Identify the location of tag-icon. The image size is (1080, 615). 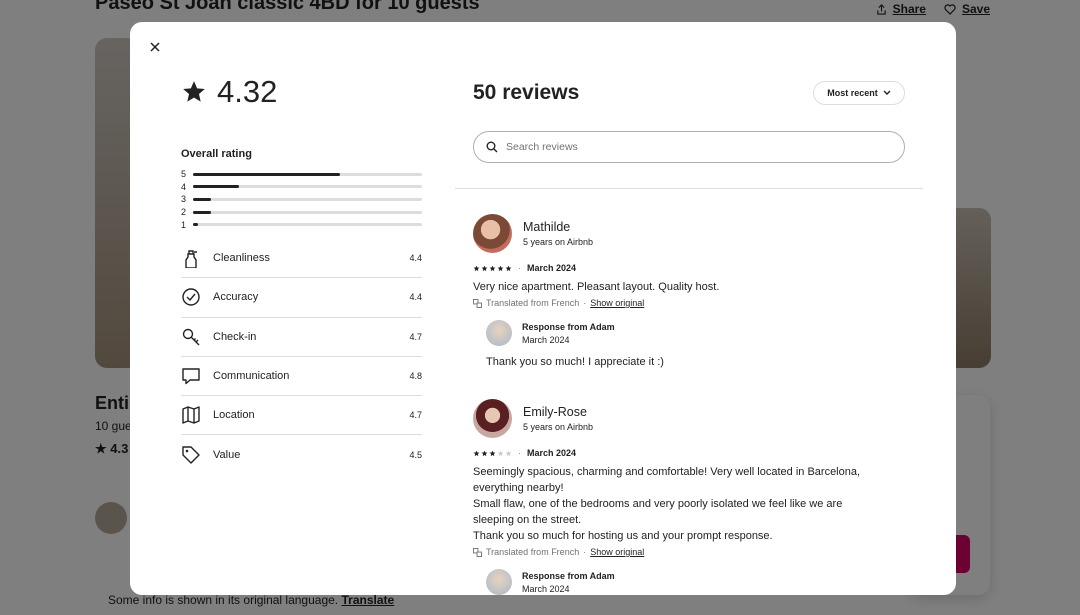
(191, 455).